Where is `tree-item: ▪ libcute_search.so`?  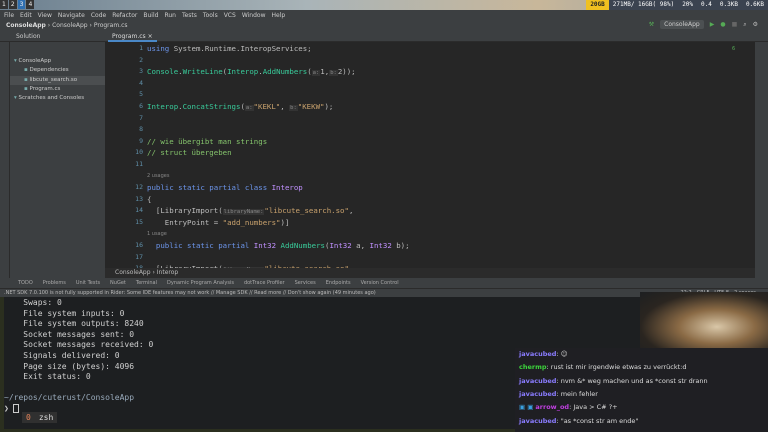
tree-item: ▪ libcute_search.so is located at coordinates (57, 80).